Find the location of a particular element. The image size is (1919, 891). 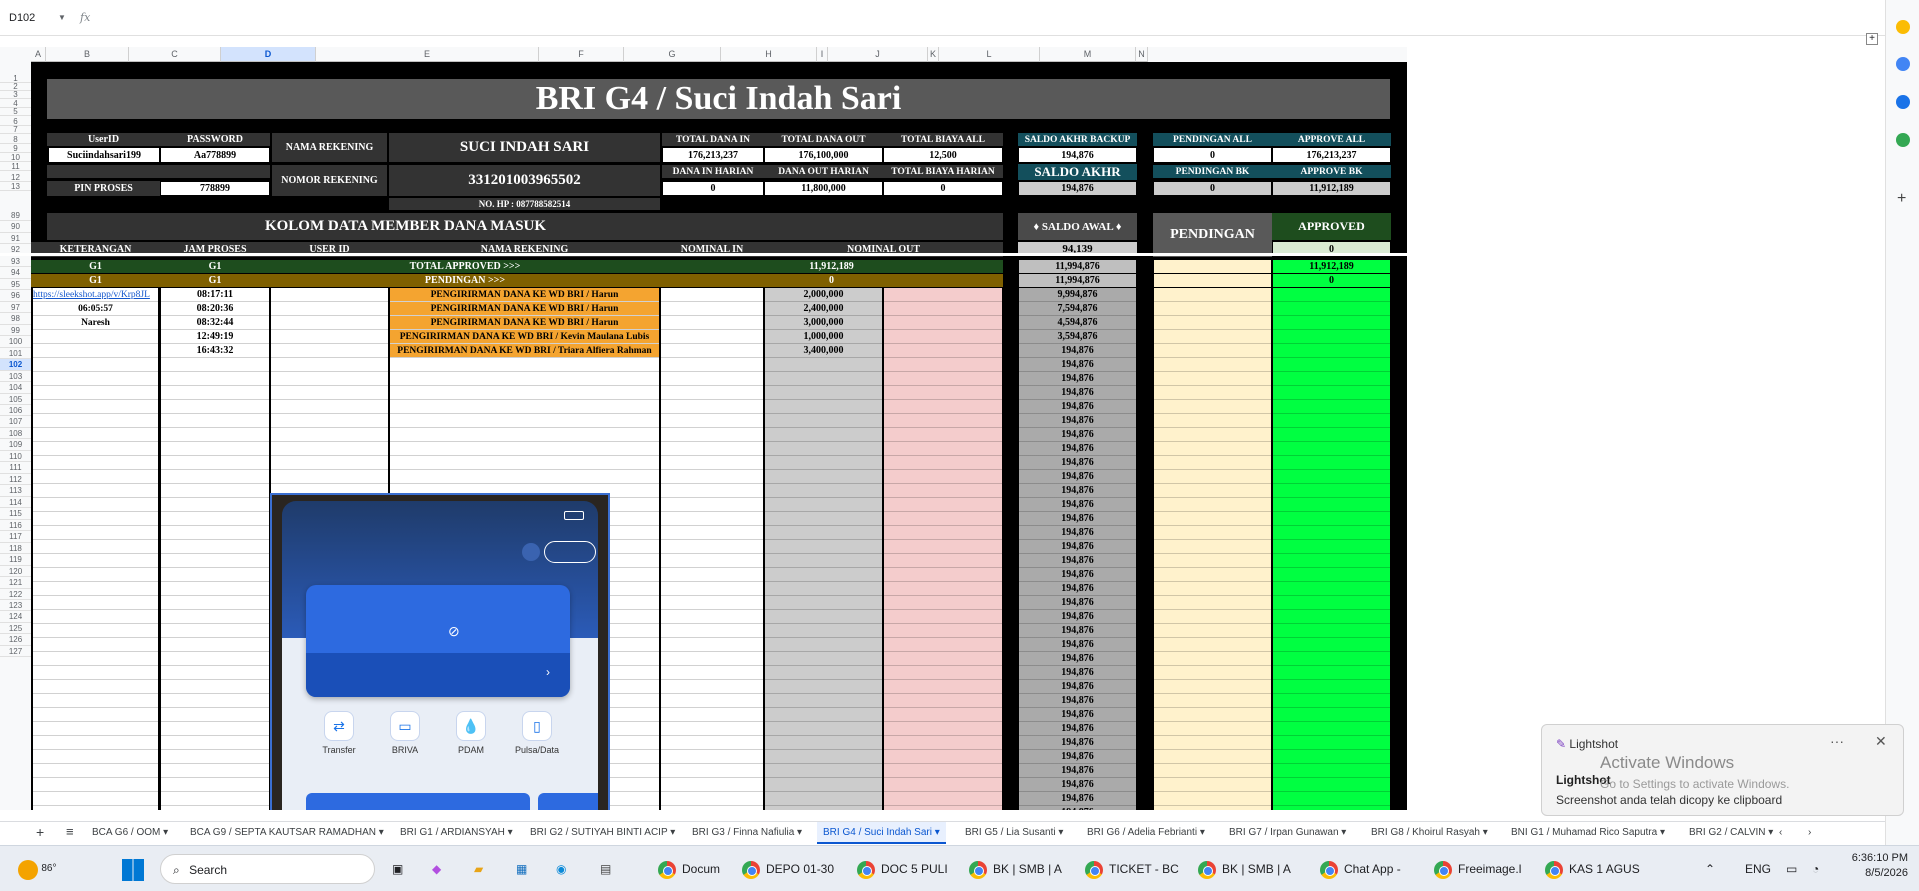

data-ket: 06:05:57 is located at coordinates (95, 308).